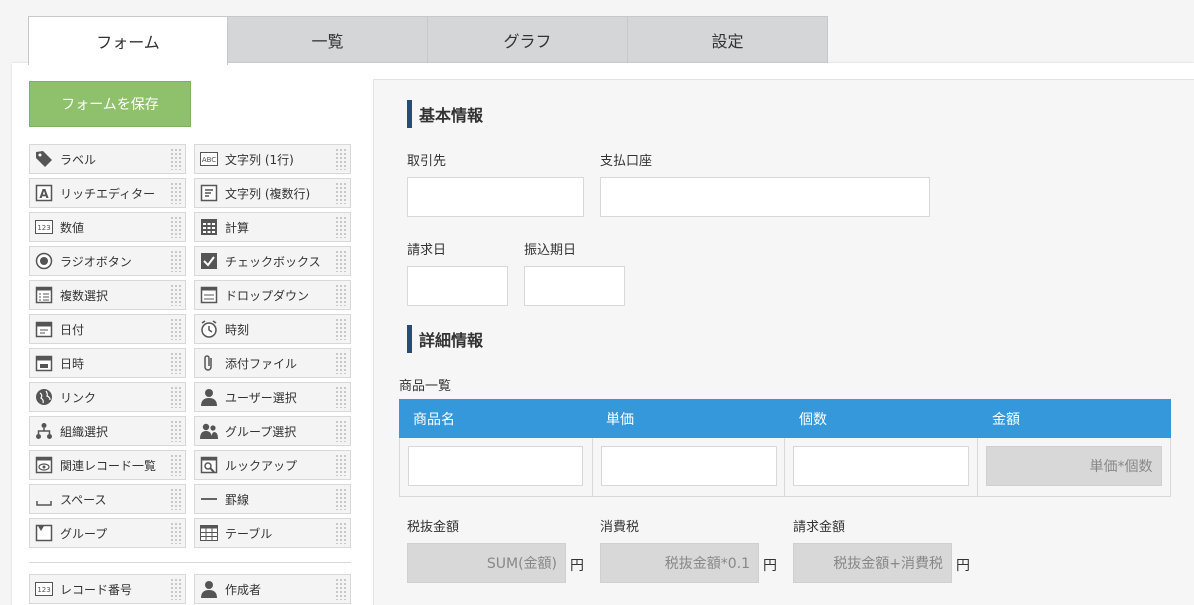 The height and width of the screenshot is (605, 1194). What do you see at coordinates (107, 159) in the screenshot?
I see `palette-item-tag: ラベル` at bounding box center [107, 159].